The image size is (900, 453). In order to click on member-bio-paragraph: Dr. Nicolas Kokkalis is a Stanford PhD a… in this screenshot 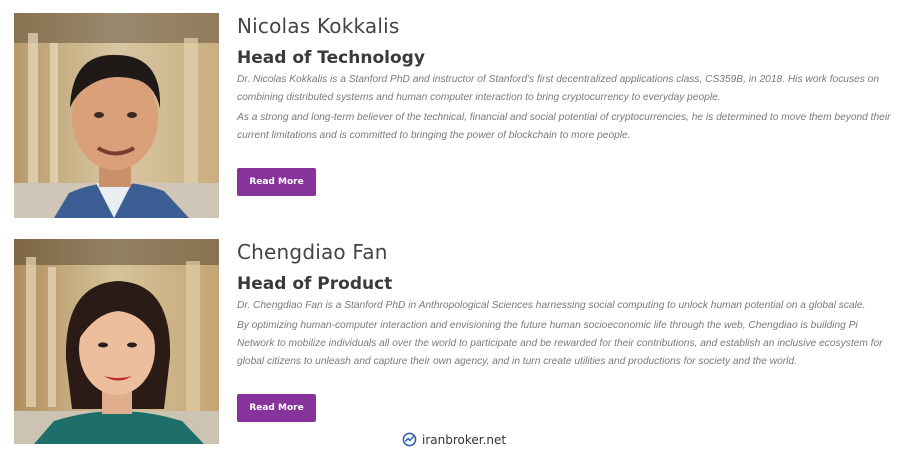, I will do `click(558, 88)`.